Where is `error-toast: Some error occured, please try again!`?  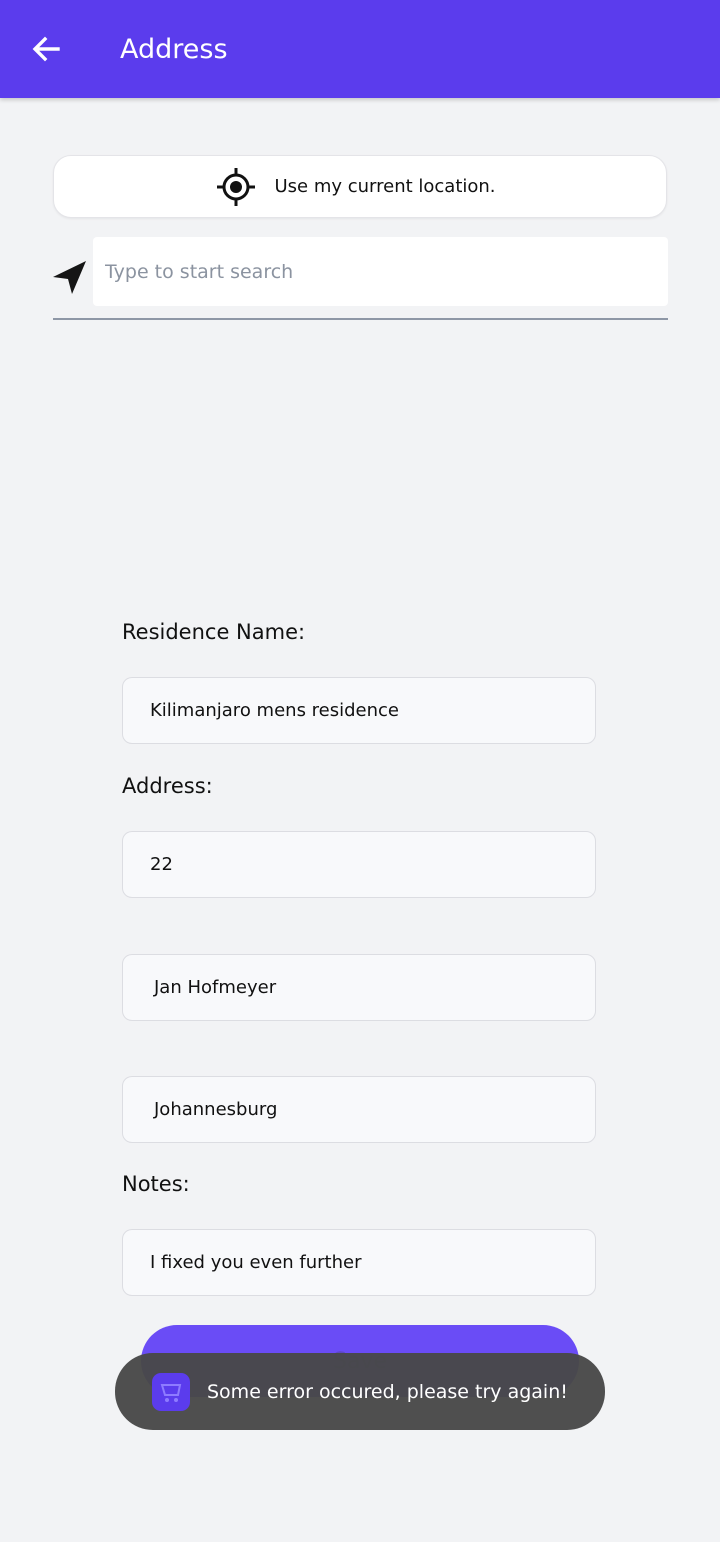 error-toast: Some error occured, please try again! is located at coordinates (360, 1391).